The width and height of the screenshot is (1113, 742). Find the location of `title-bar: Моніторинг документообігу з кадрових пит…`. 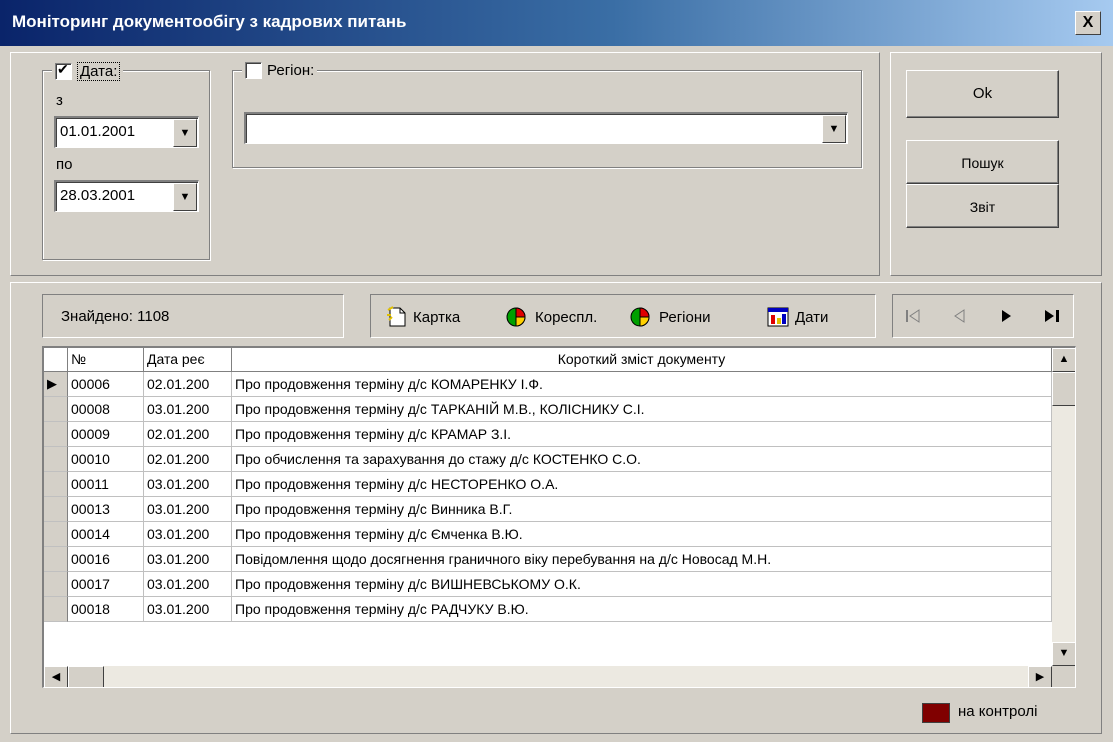

title-bar: Моніторинг документообігу з кадрових пит… is located at coordinates (556, 23).